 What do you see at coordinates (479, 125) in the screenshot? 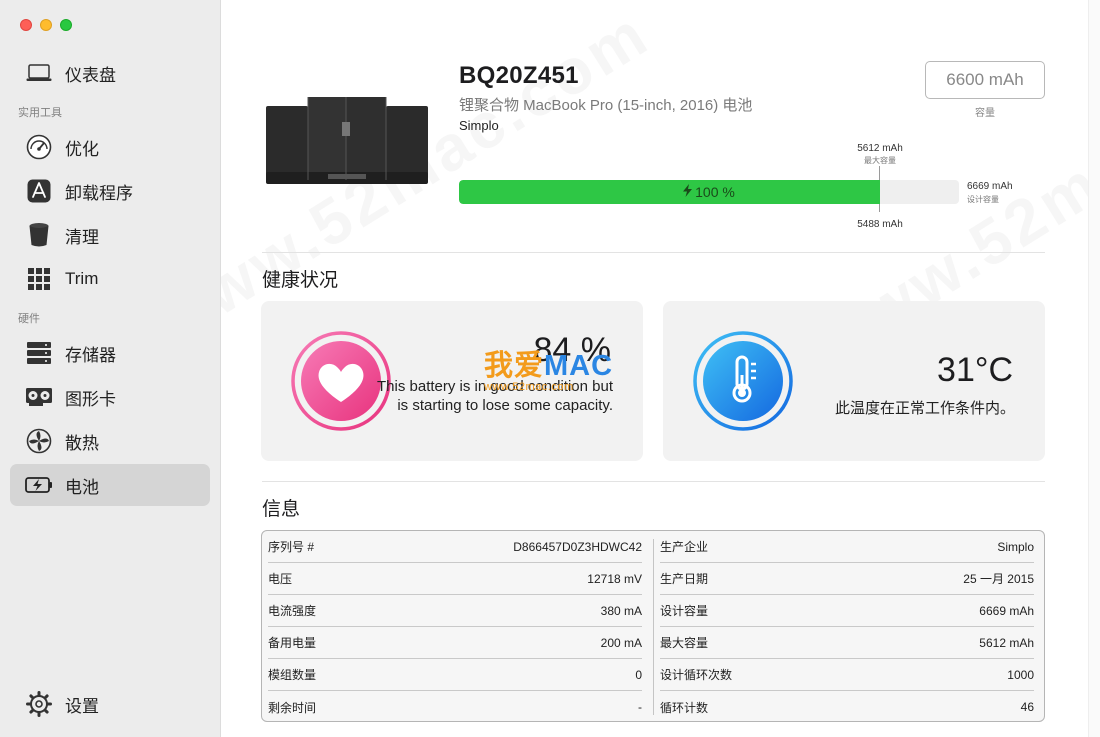
I see `battery-manufacturer: Simplo` at bounding box center [479, 125].